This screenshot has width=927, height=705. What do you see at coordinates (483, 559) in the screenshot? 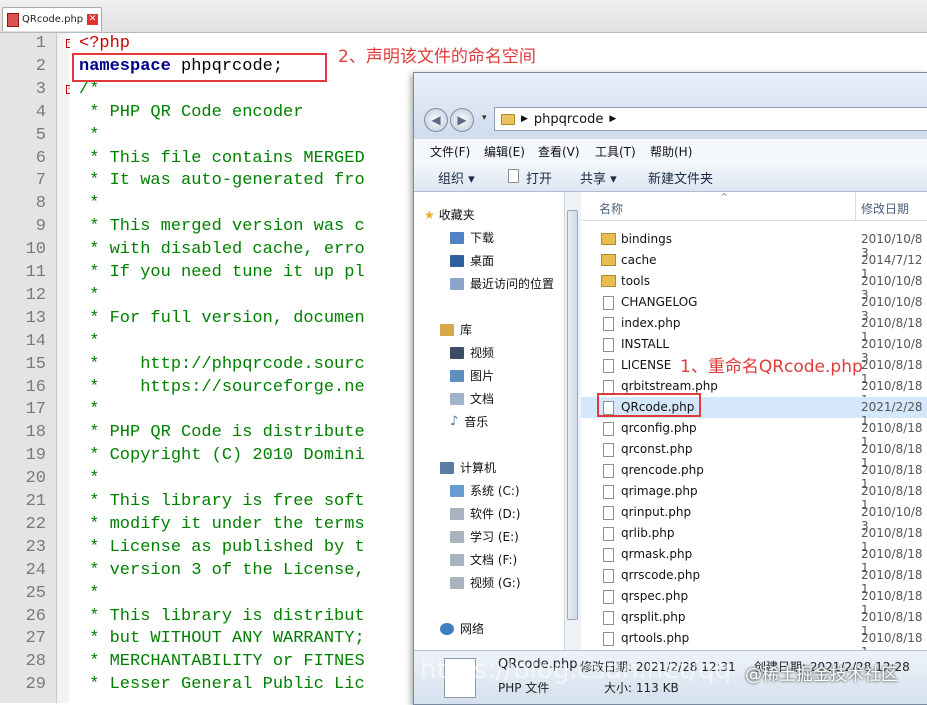
I see `nav-drive-f: 文档 (F:)` at bounding box center [483, 559].